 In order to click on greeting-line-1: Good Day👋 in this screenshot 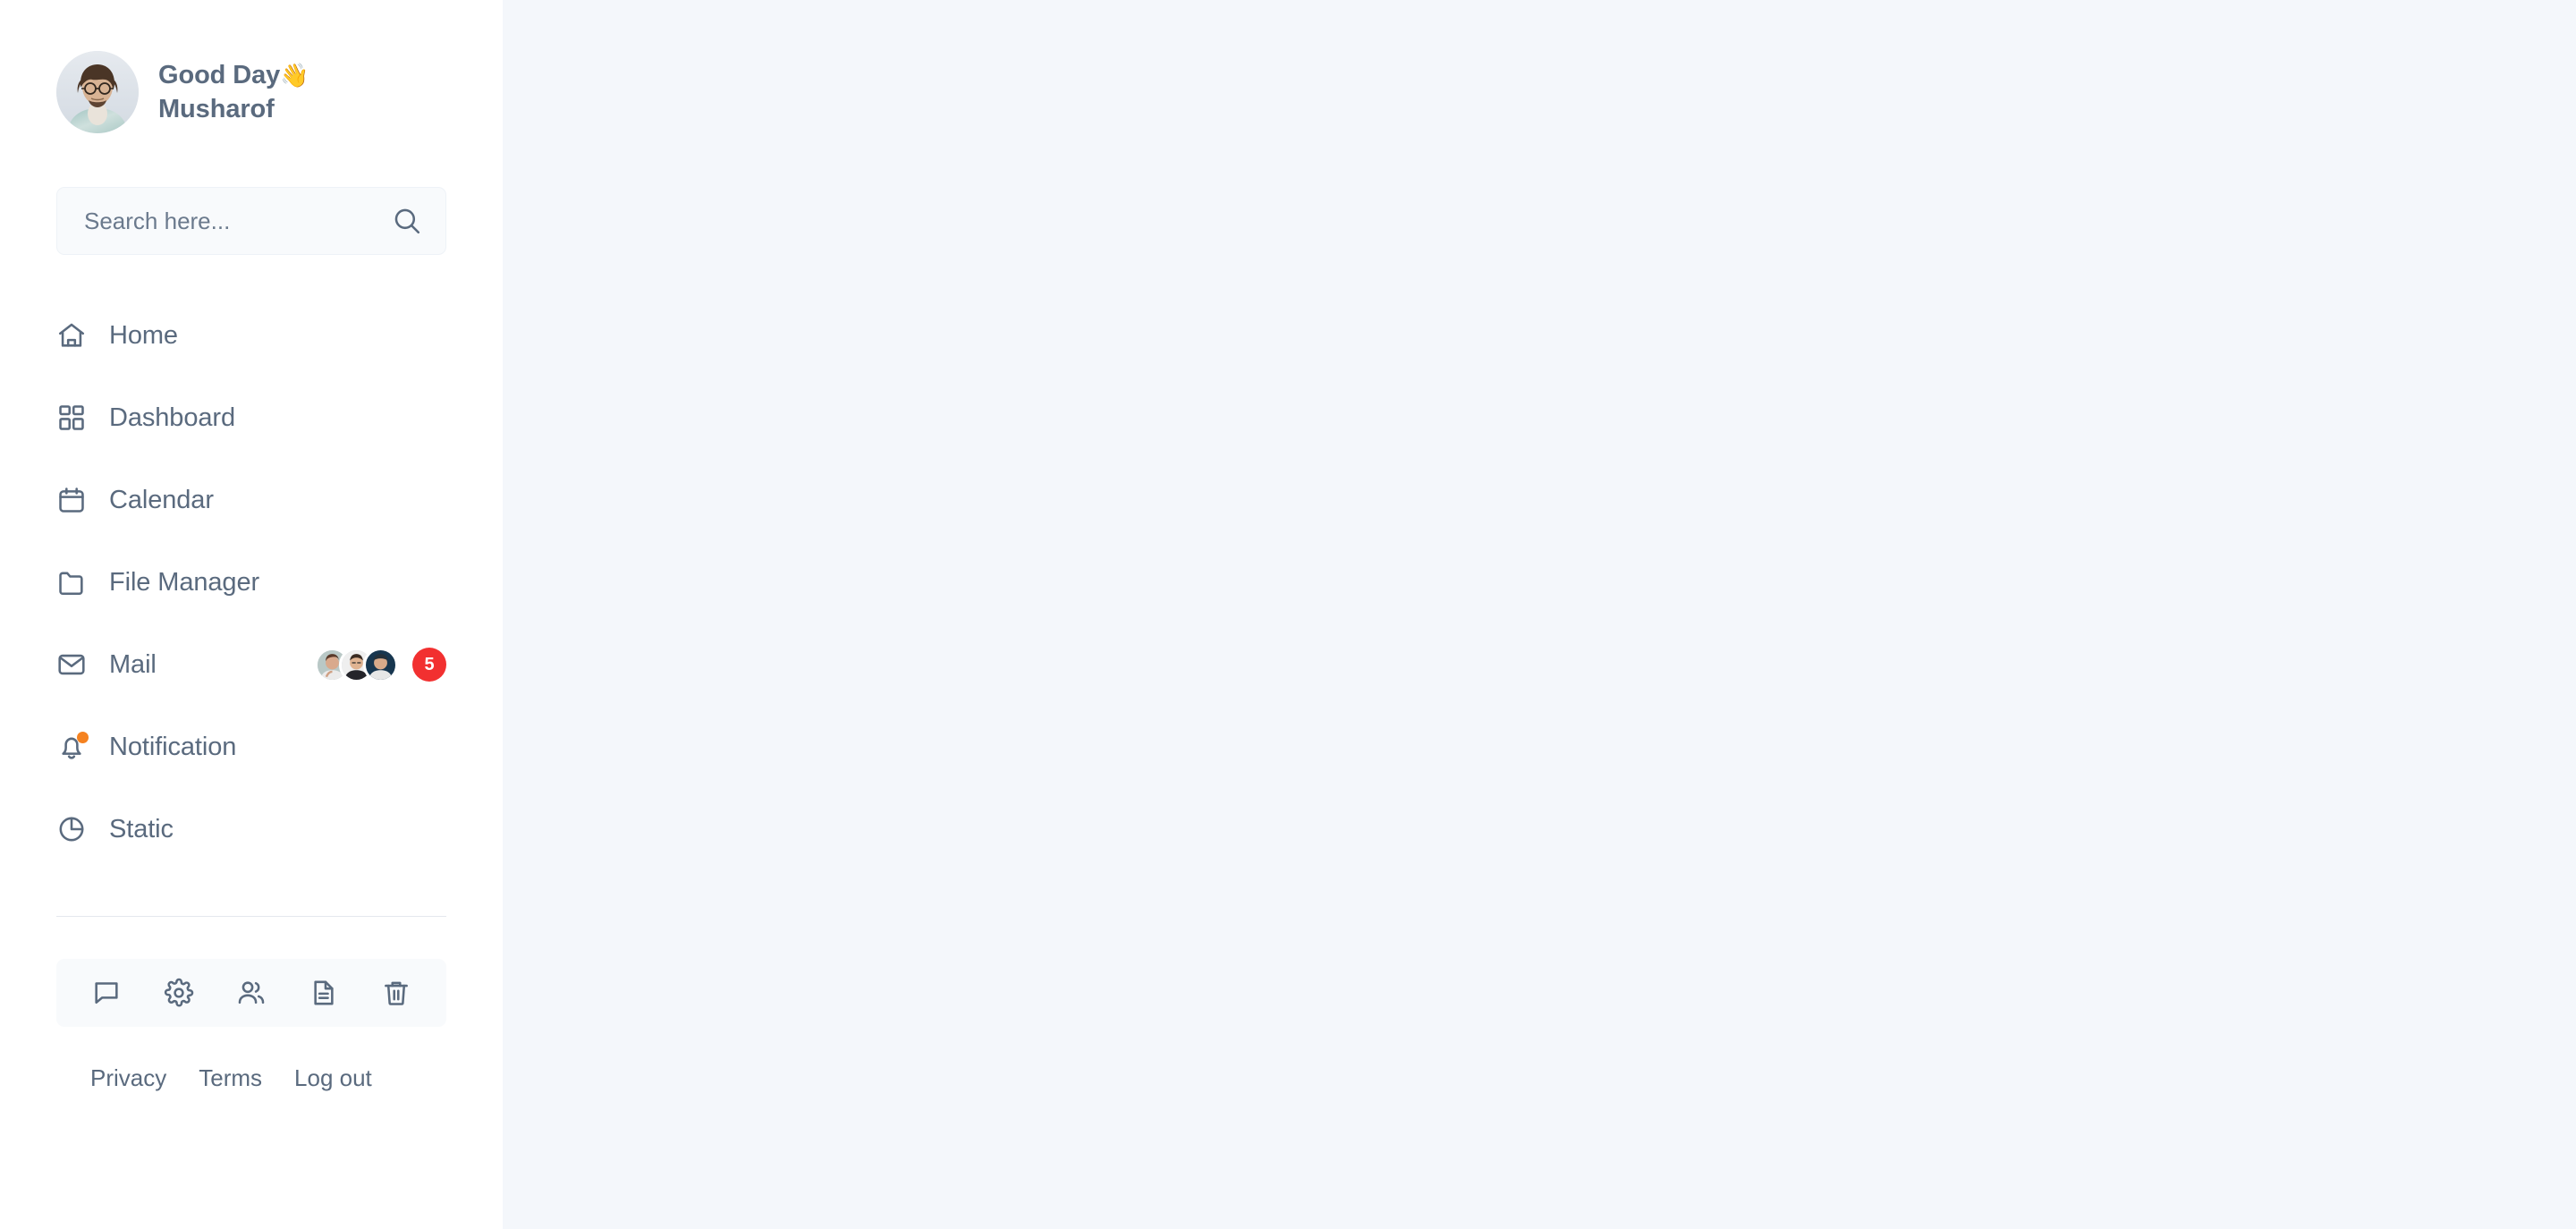, I will do `click(233, 75)`.